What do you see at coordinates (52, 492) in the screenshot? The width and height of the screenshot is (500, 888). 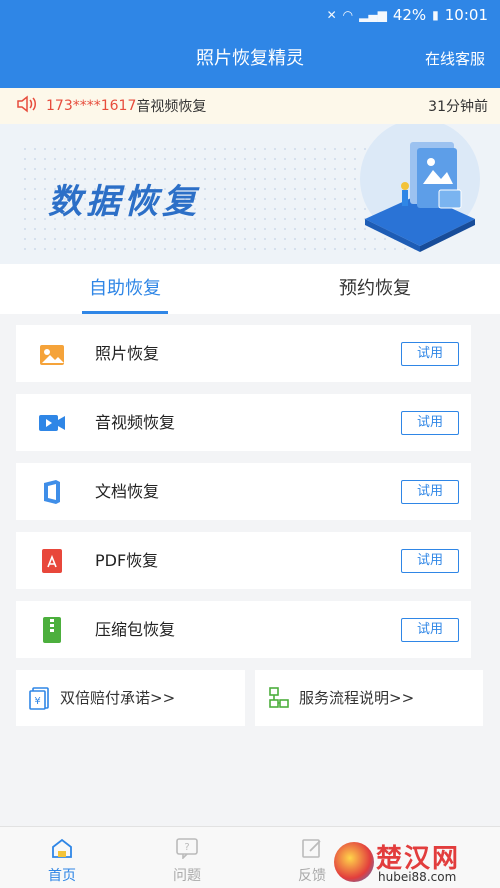 I see `document-icon` at bounding box center [52, 492].